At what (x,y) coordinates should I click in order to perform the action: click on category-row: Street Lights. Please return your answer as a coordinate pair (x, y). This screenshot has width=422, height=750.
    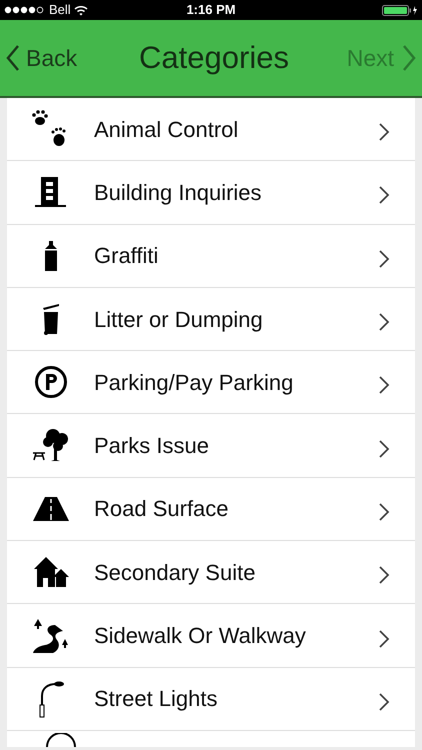
    Looking at the image, I should click on (211, 699).